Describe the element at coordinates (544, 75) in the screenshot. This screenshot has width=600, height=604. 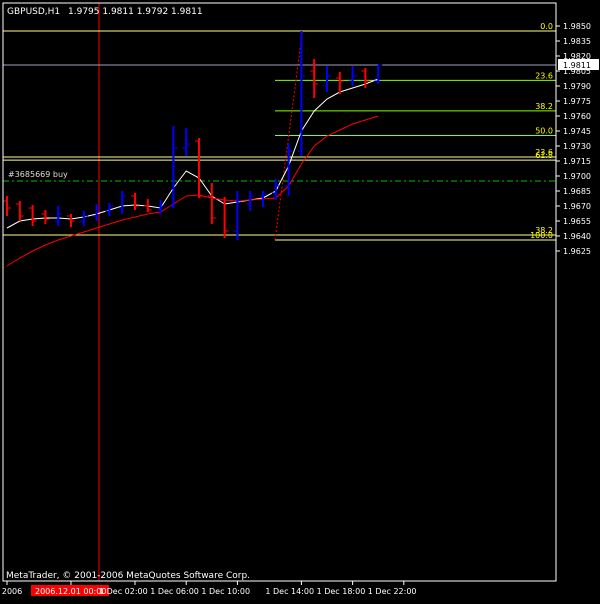
I see `fib-level-label: 23.6` at that location.